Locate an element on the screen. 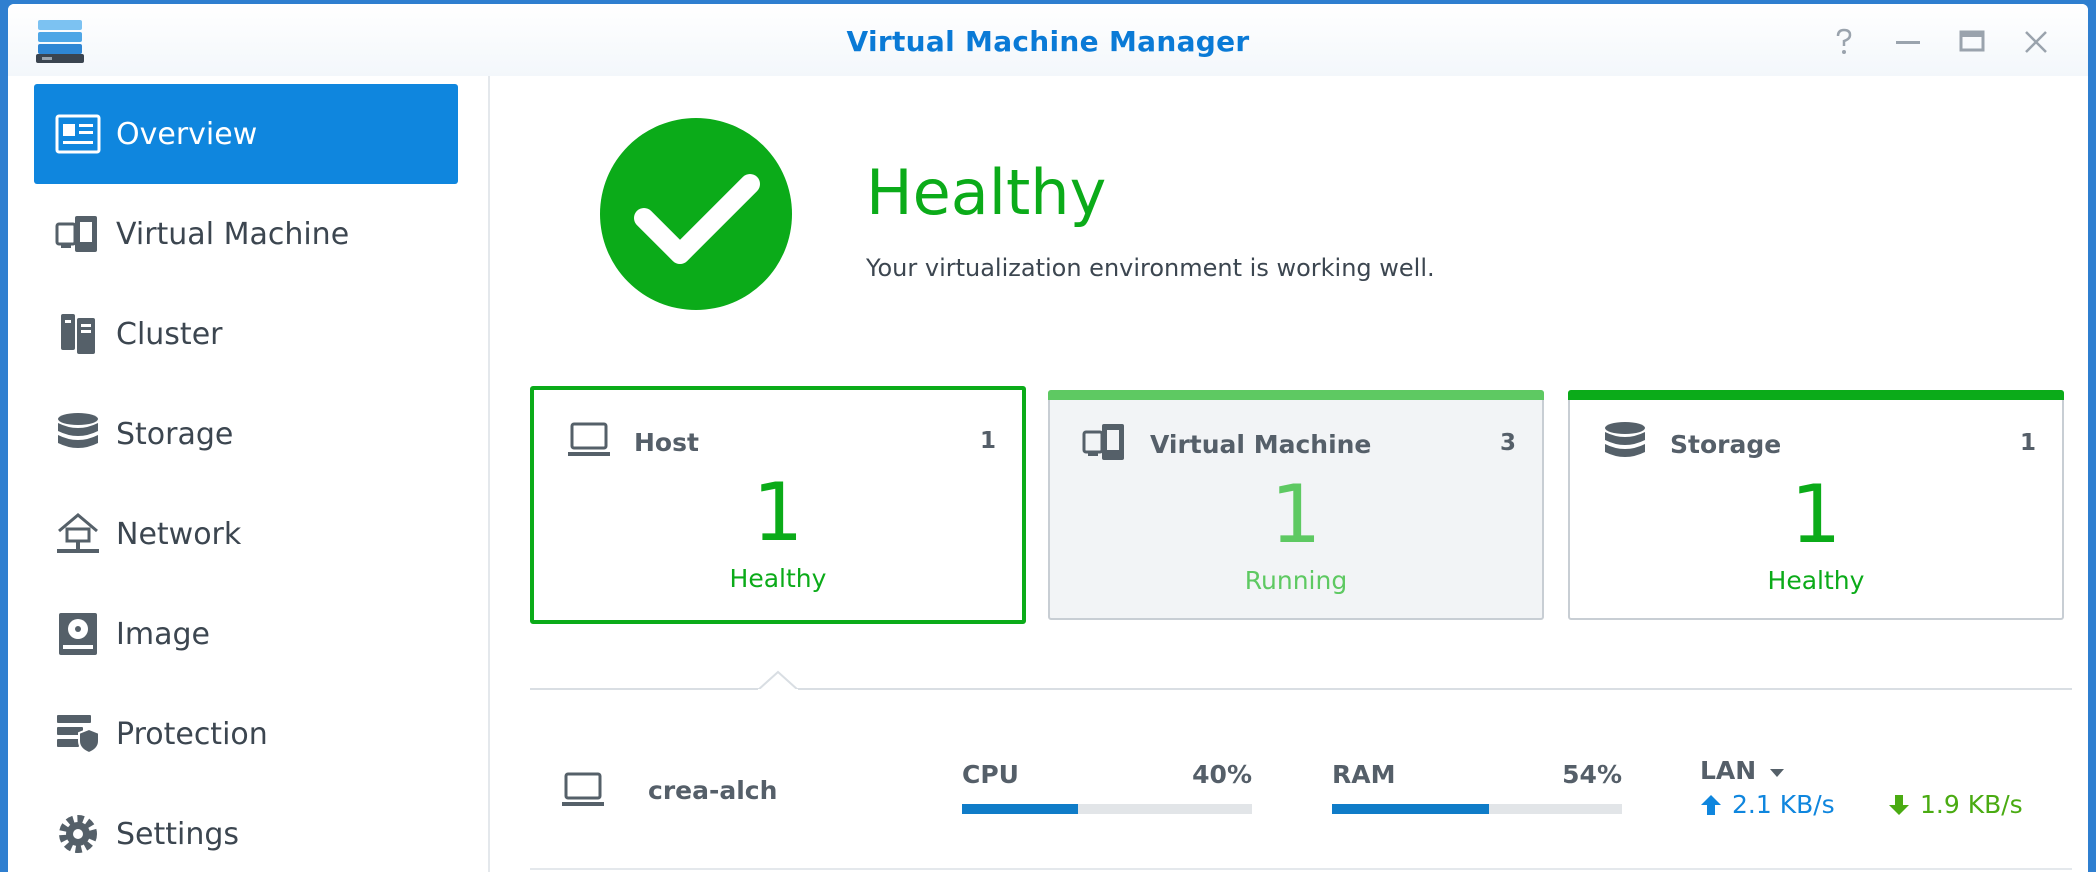  upload-rate-value: 2.1 KB/s is located at coordinates (1783, 804).